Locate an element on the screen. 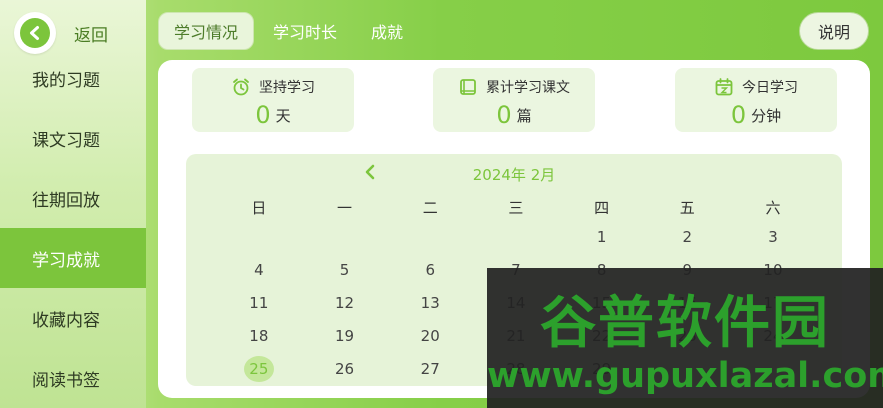 The image size is (883, 408). calendar-week-row: 1 2 3 is located at coordinates (516, 237).